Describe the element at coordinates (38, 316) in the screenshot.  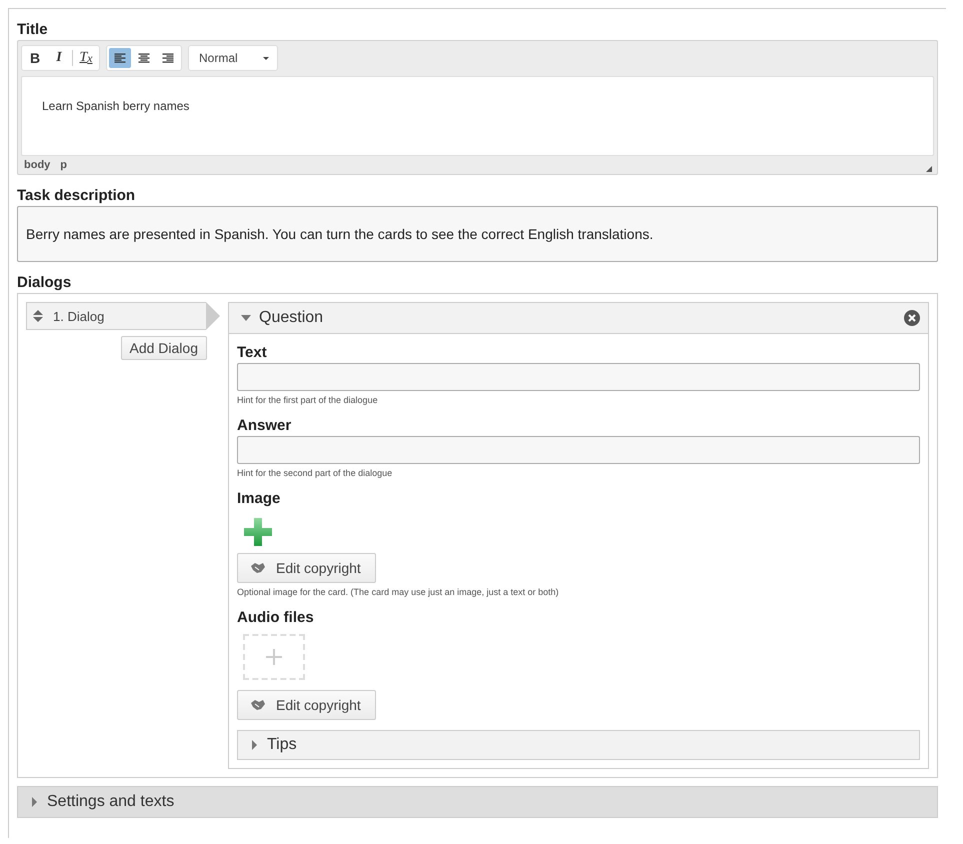
I see `reorder-icon` at that location.